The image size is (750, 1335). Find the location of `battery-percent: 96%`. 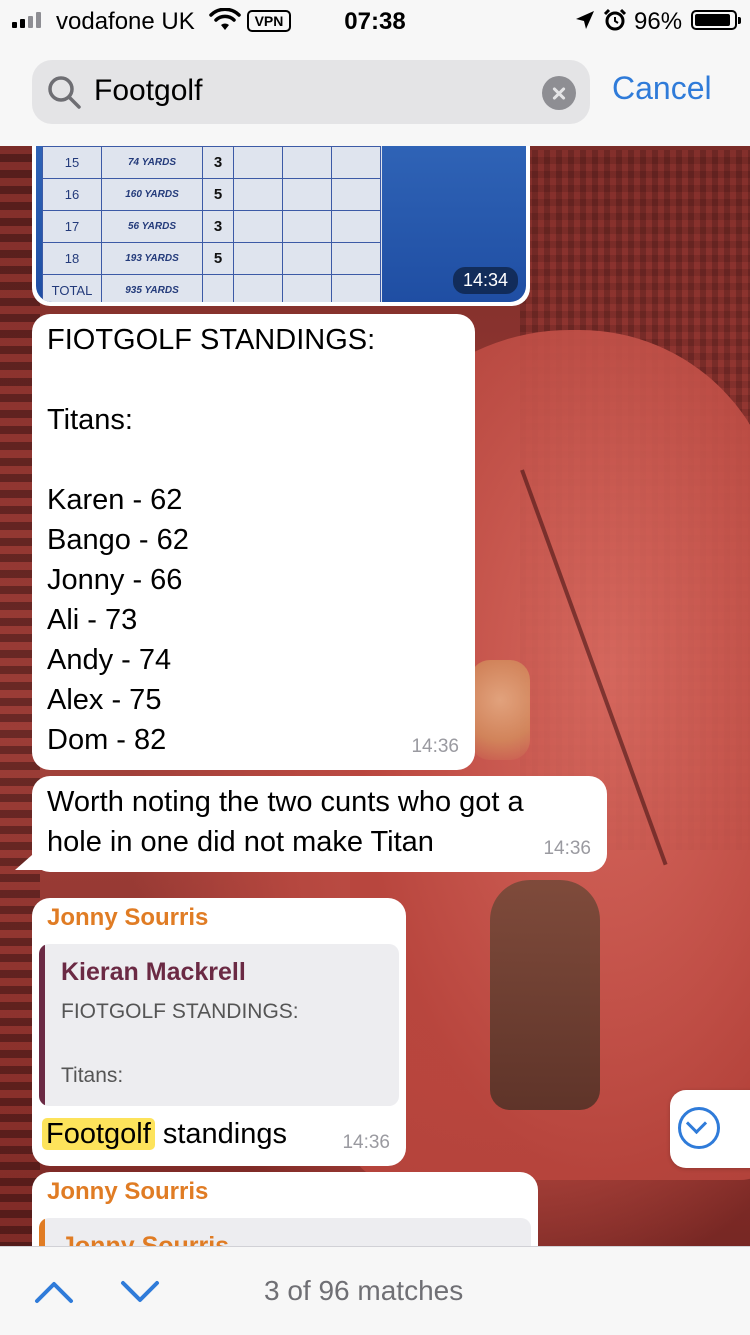

battery-percent: 96% is located at coordinates (658, 21).